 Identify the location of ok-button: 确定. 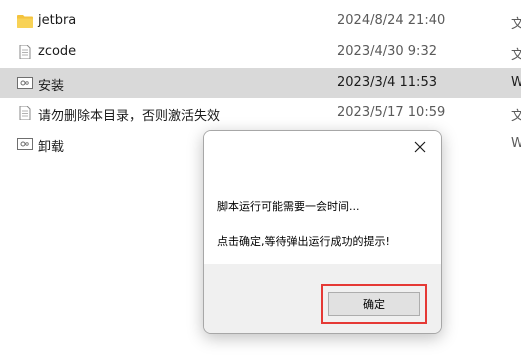
(374, 304).